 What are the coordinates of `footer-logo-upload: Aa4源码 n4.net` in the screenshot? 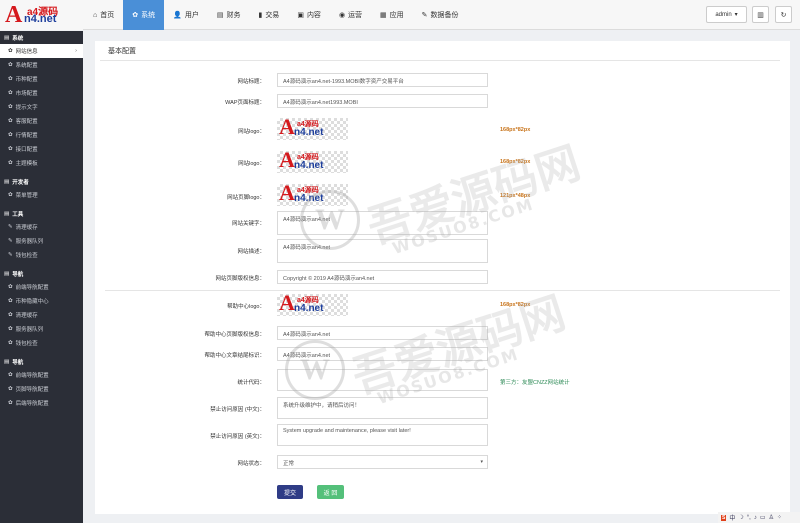 It's located at (312, 193).